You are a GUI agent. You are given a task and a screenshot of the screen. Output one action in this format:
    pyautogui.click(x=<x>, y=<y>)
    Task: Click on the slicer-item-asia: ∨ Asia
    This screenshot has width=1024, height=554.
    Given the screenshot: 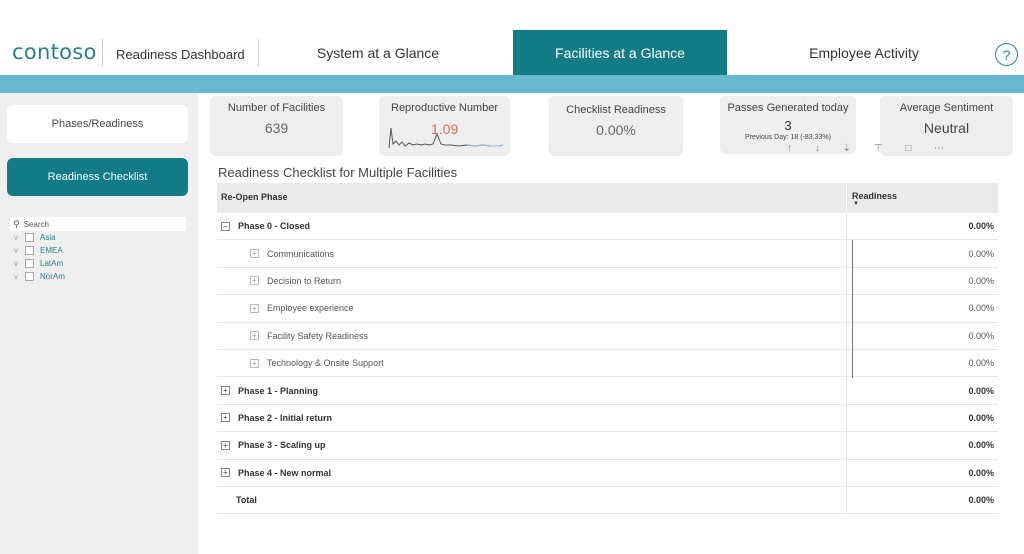 What is the action you would take?
    pyautogui.click(x=98, y=237)
    